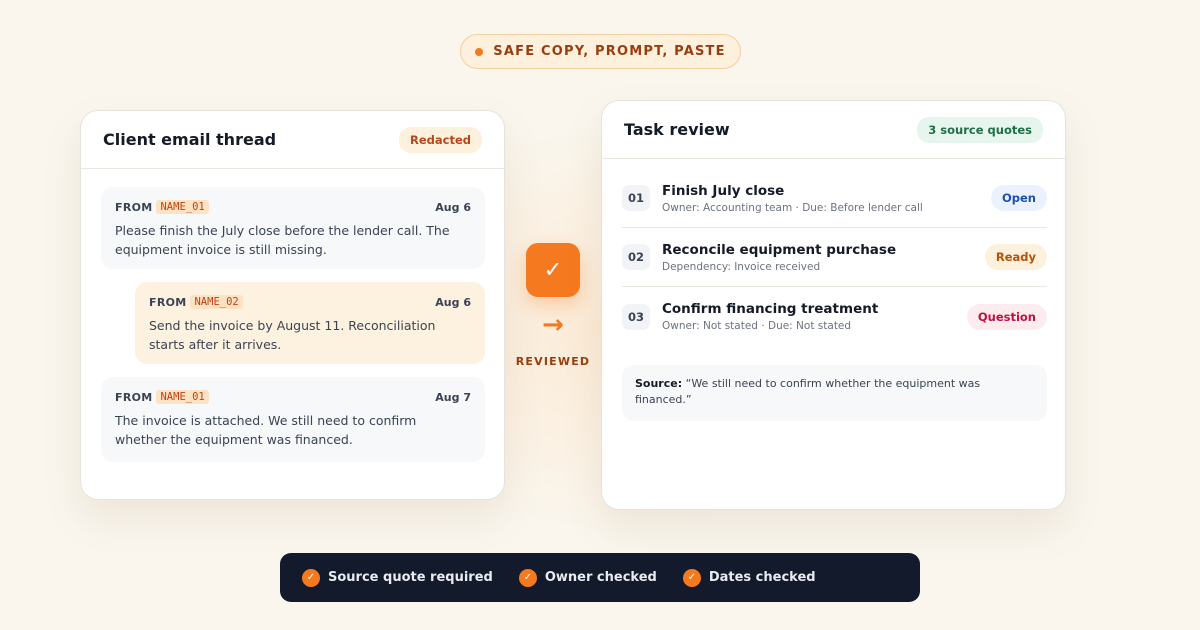 This screenshot has height=630, width=1200. I want to click on checklist-label: Owner checked, so click(600, 577).